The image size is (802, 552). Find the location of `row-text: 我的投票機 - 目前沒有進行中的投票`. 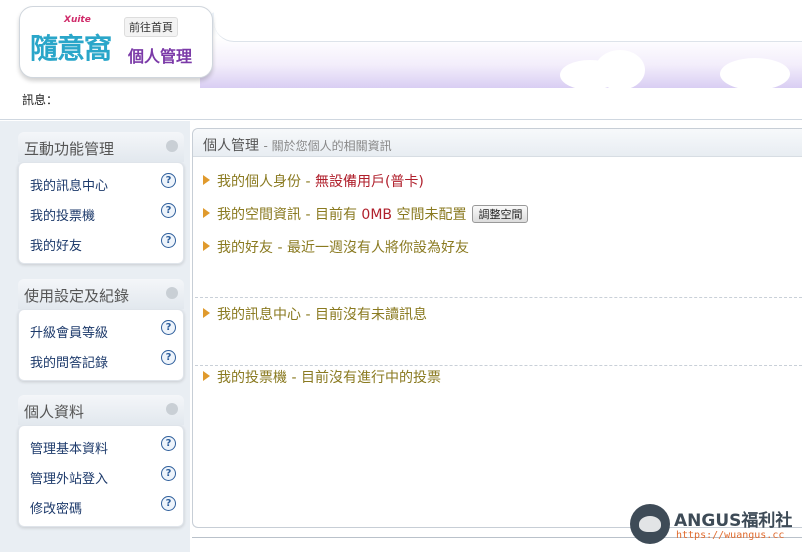

row-text: 我的投票機 - 目前沒有進行中的投票 is located at coordinates (329, 377).